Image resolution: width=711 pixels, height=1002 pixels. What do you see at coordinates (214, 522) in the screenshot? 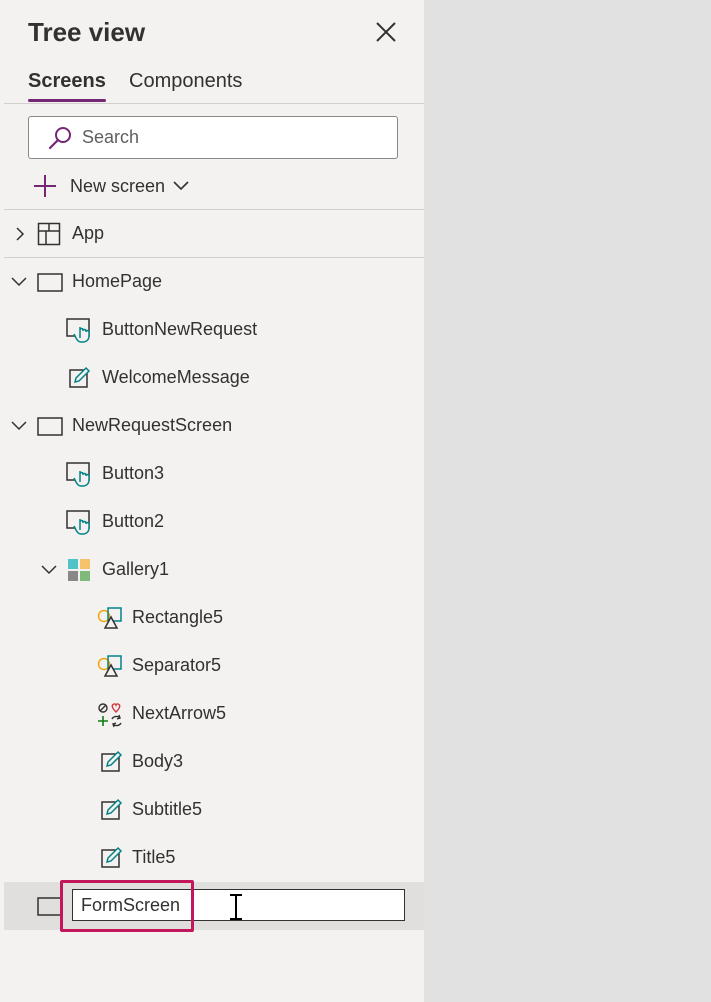
I see `tree-item-button2: Button2` at bounding box center [214, 522].